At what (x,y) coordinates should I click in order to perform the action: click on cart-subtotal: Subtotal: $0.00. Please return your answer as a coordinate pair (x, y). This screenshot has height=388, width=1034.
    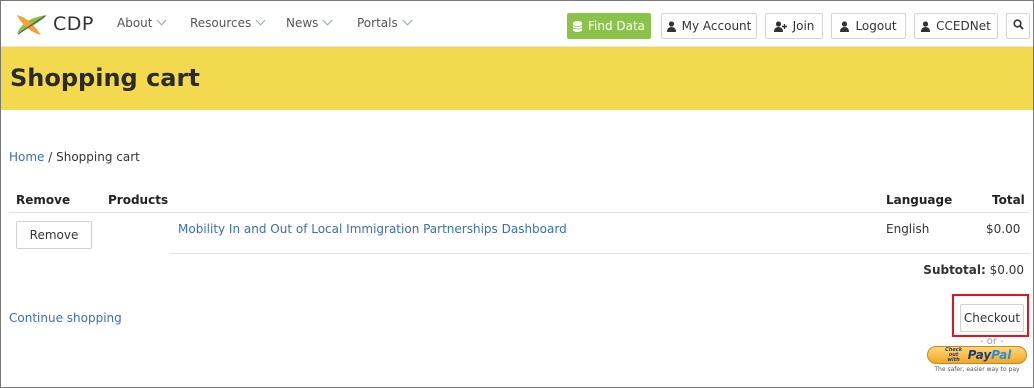
    Looking at the image, I should click on (973, 270).